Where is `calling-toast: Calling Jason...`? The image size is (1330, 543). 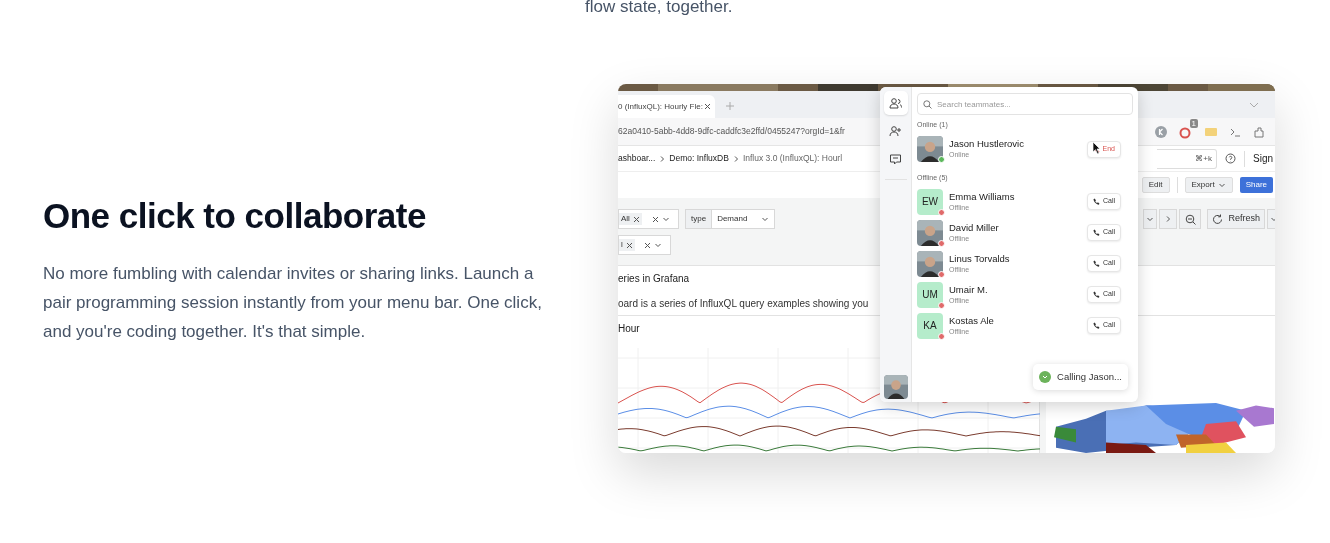 calling-toast: Calling Jason... is located at coordinates (1080, 377).